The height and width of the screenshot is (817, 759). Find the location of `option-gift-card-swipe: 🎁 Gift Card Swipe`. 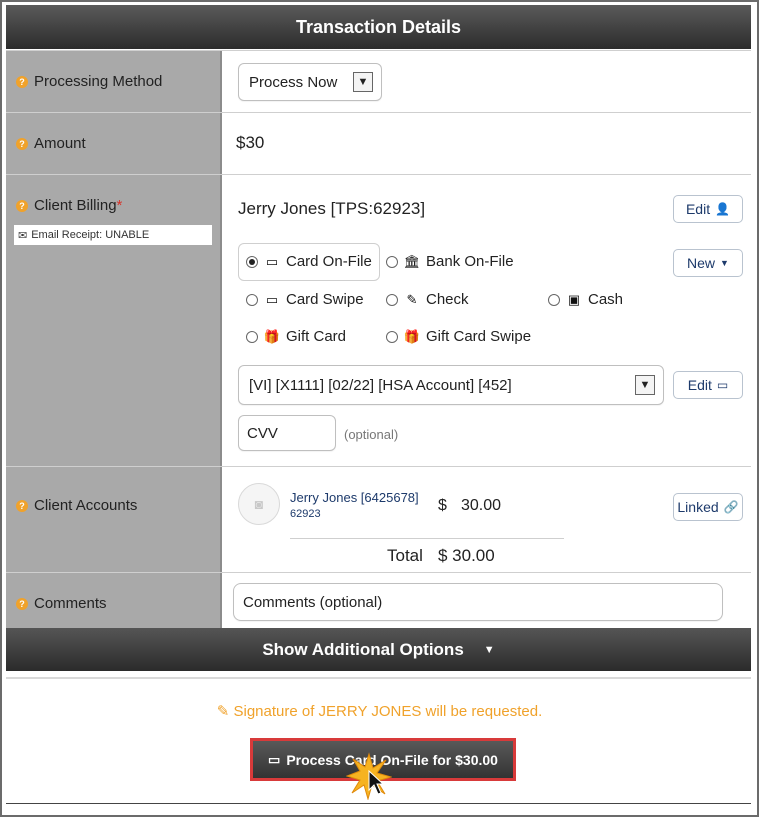

option-gift-card-swipe: 🎁 Gift Card Swipe is located at coordinates (458, 336).